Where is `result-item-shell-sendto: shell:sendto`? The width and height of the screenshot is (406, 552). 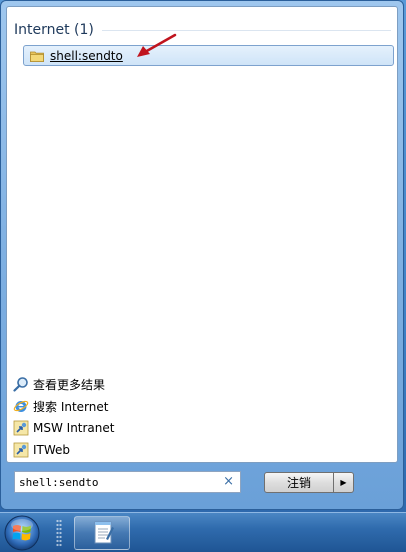
result-item-shell-sendto: shell:sendto is located at coordinates (208, 55).